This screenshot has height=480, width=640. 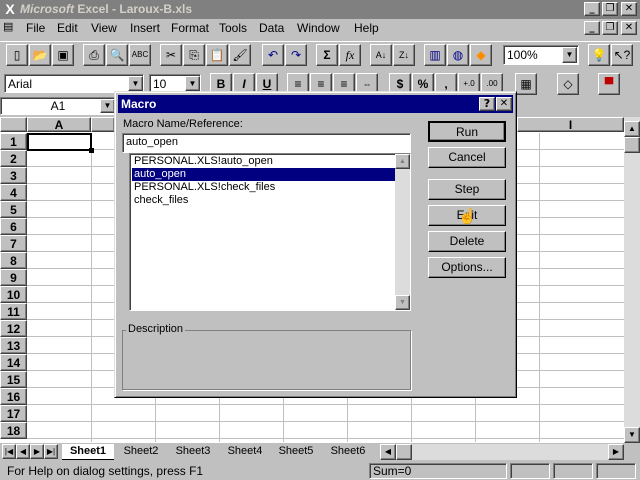 I want to click on column-header-a: A, so click(x=59, y=124).